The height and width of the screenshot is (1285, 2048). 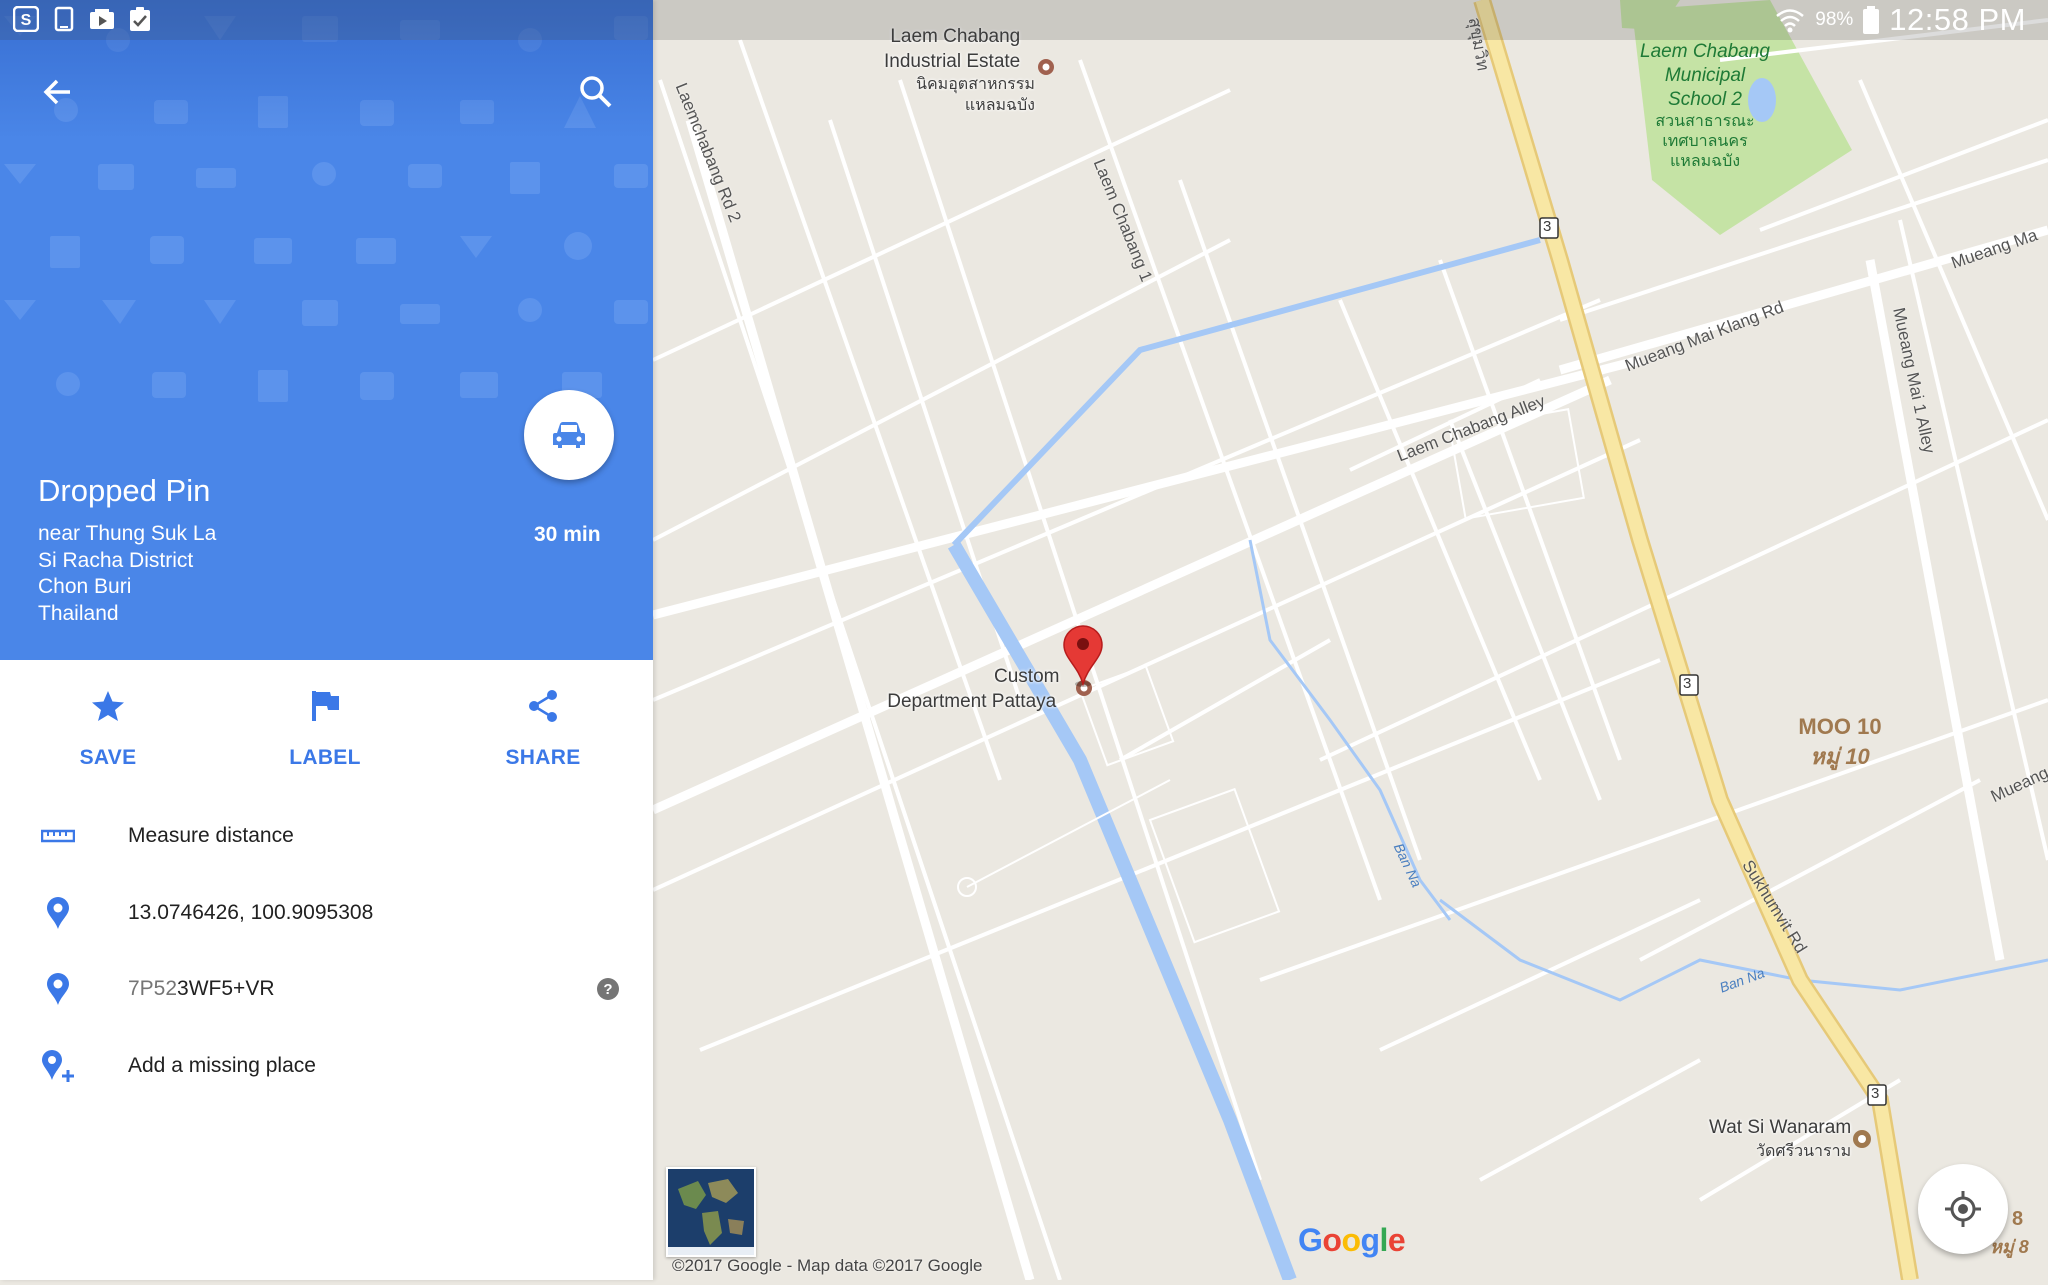 I want to click on status-clock: 12:58 PM, so click(x=1957, y=19).